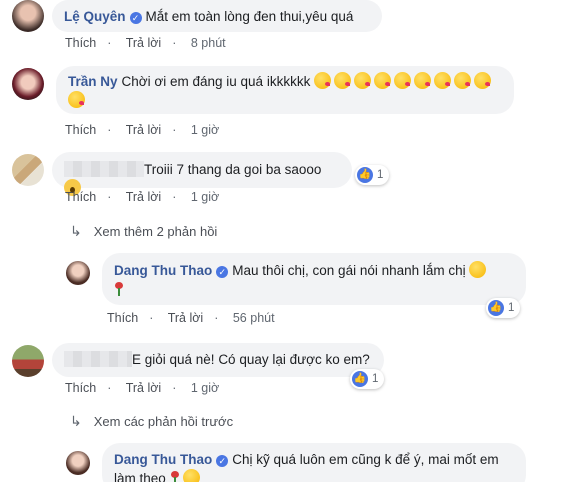 Image resolution: width=562 pixels, height=482 pixels. I want to click on comment-text: Chời ơi em đáng iu quá ikkkkkk, so click(216, 81).